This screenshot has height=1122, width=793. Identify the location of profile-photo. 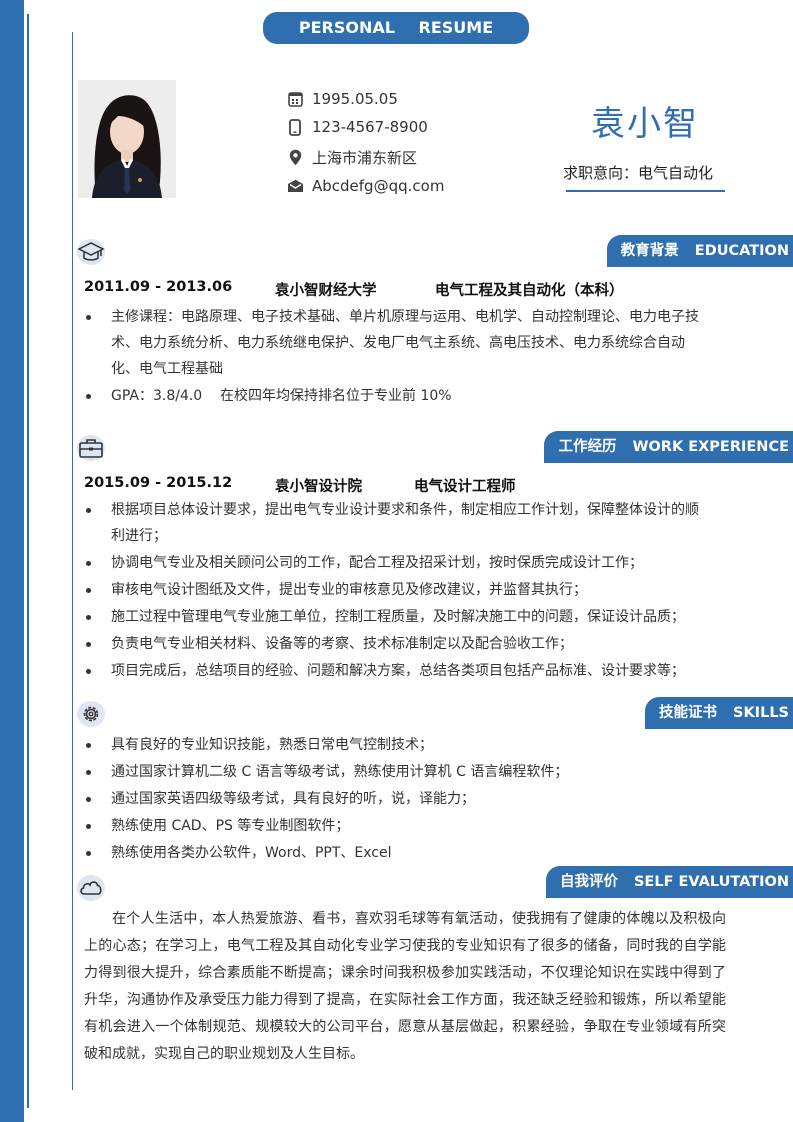
(127, 139).